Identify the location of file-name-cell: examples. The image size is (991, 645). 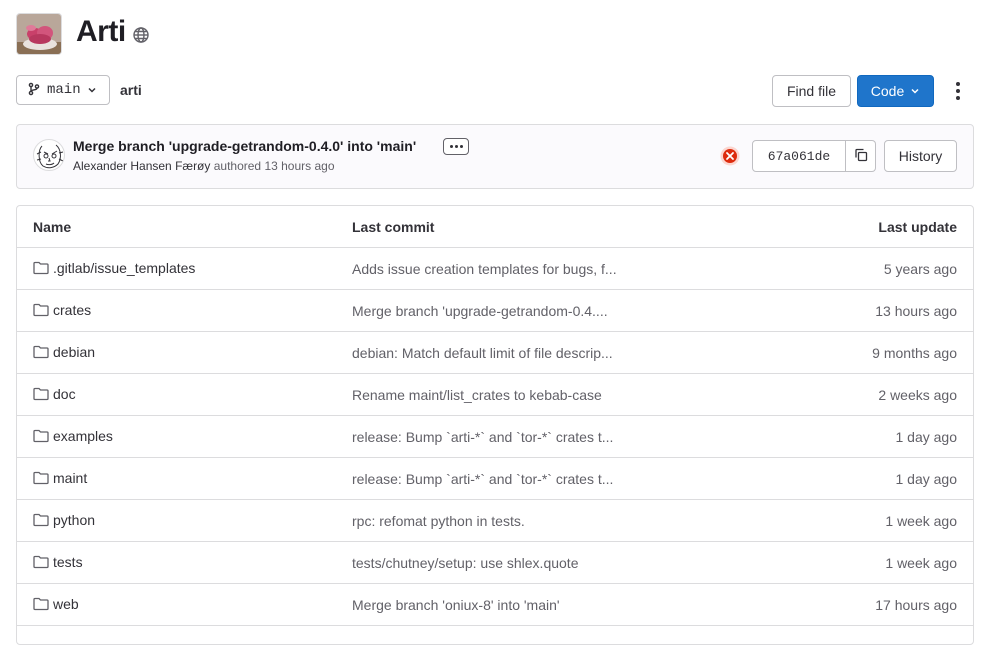
(73, 436).